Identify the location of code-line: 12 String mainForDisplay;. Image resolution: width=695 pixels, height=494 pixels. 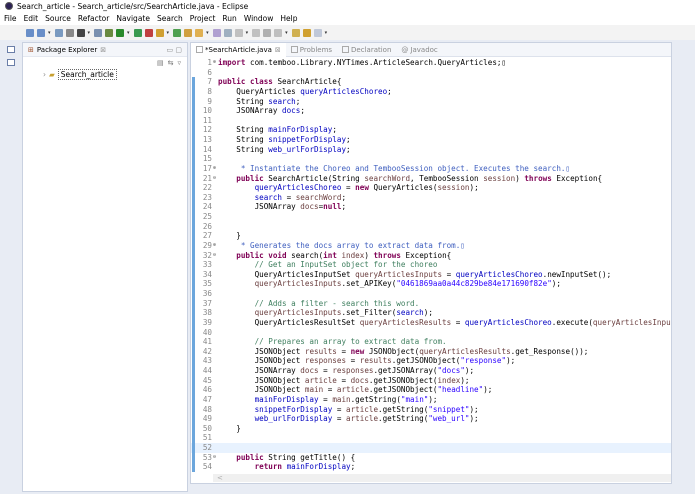
(431, 130).